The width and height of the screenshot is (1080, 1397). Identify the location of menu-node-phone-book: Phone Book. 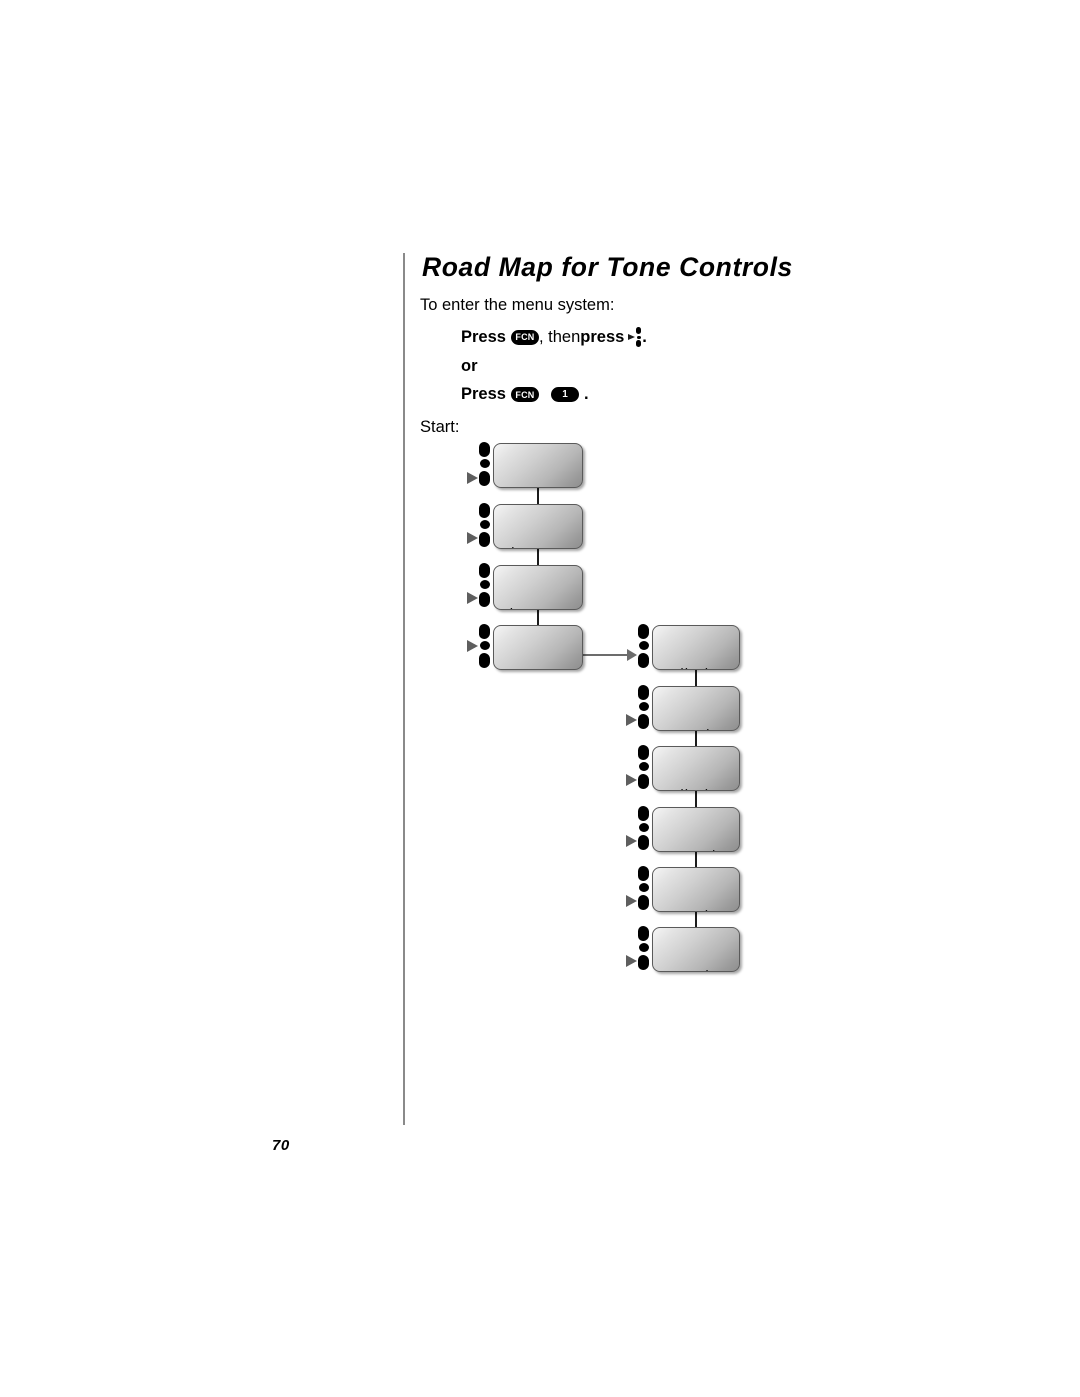
(538, 526).